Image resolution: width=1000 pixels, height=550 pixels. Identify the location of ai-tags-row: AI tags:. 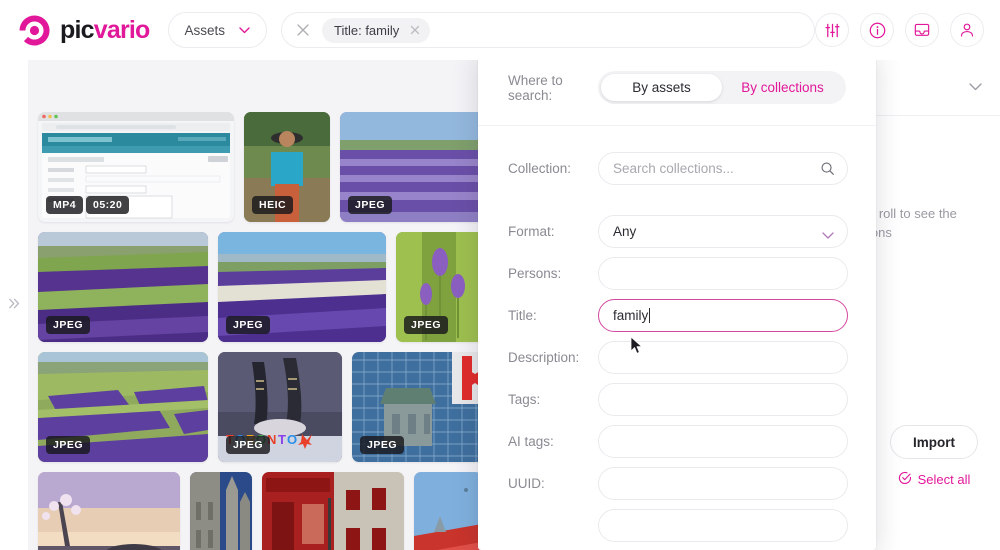
(677, 441).